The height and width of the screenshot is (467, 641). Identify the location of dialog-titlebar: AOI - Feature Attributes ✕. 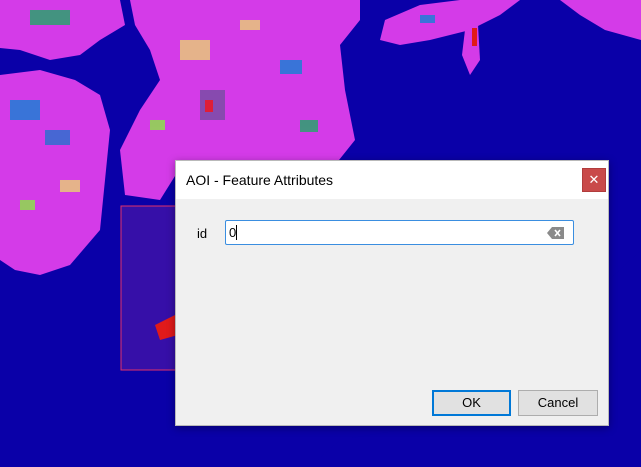
(392, 180).